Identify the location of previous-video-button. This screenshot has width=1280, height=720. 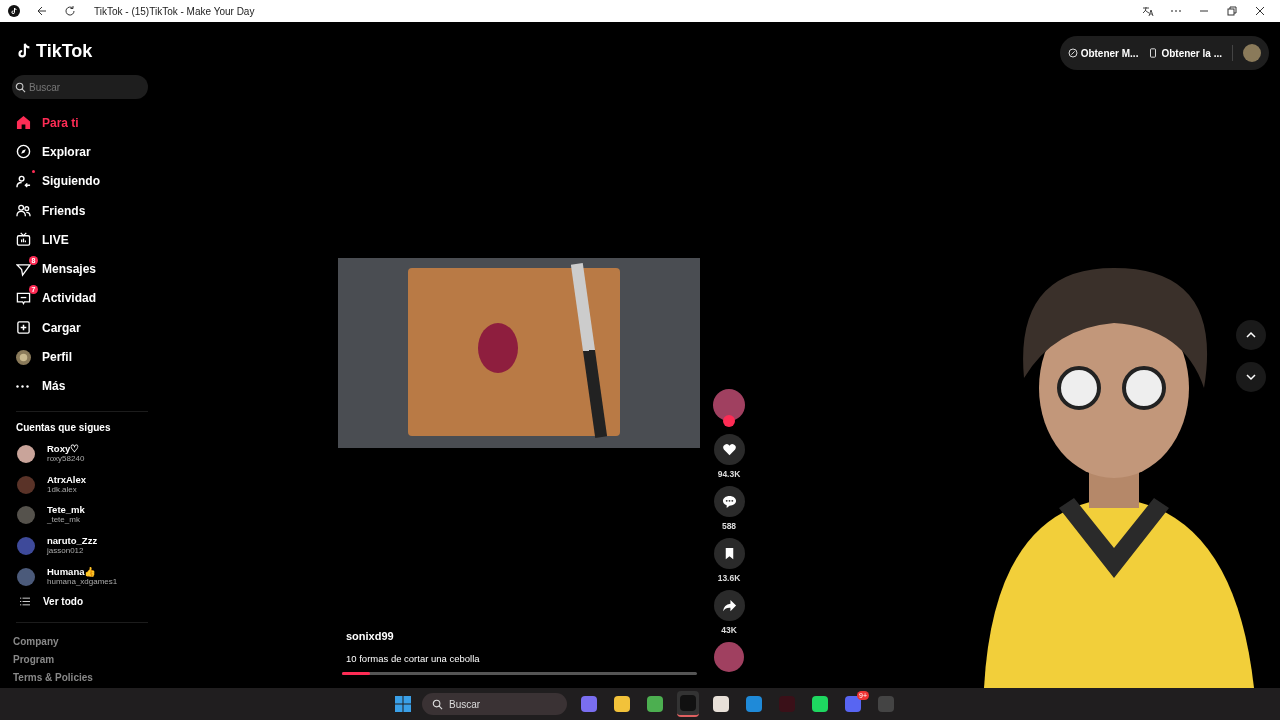
(1251, 335).